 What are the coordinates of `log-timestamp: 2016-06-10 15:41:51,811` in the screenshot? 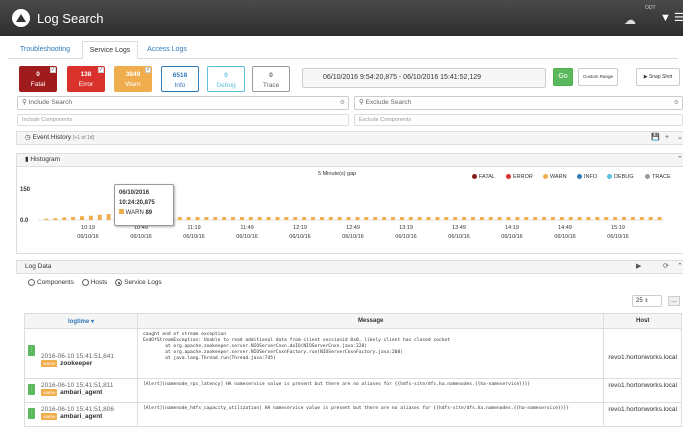 It's located at (77, 385).